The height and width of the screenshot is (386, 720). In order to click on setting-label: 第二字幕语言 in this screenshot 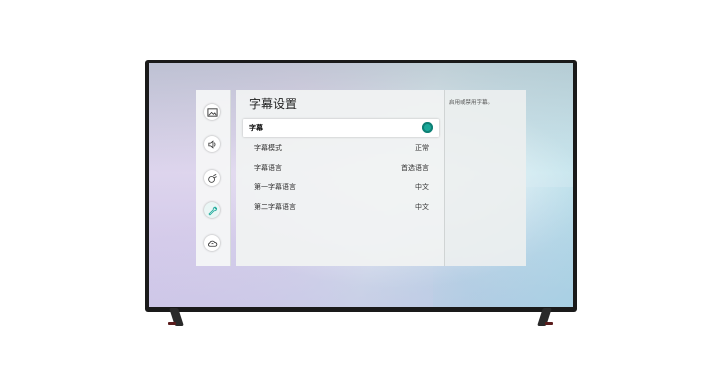, I will do `click(275, 207)`.